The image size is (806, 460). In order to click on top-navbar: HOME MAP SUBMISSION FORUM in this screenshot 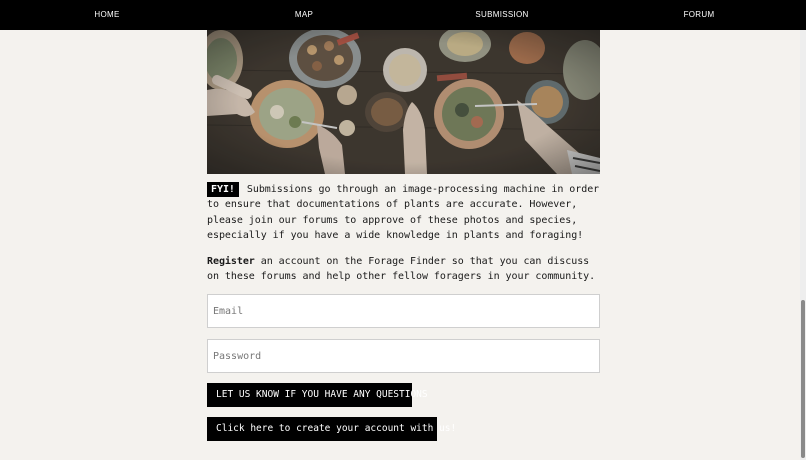, I will do `click(403, 15)`.